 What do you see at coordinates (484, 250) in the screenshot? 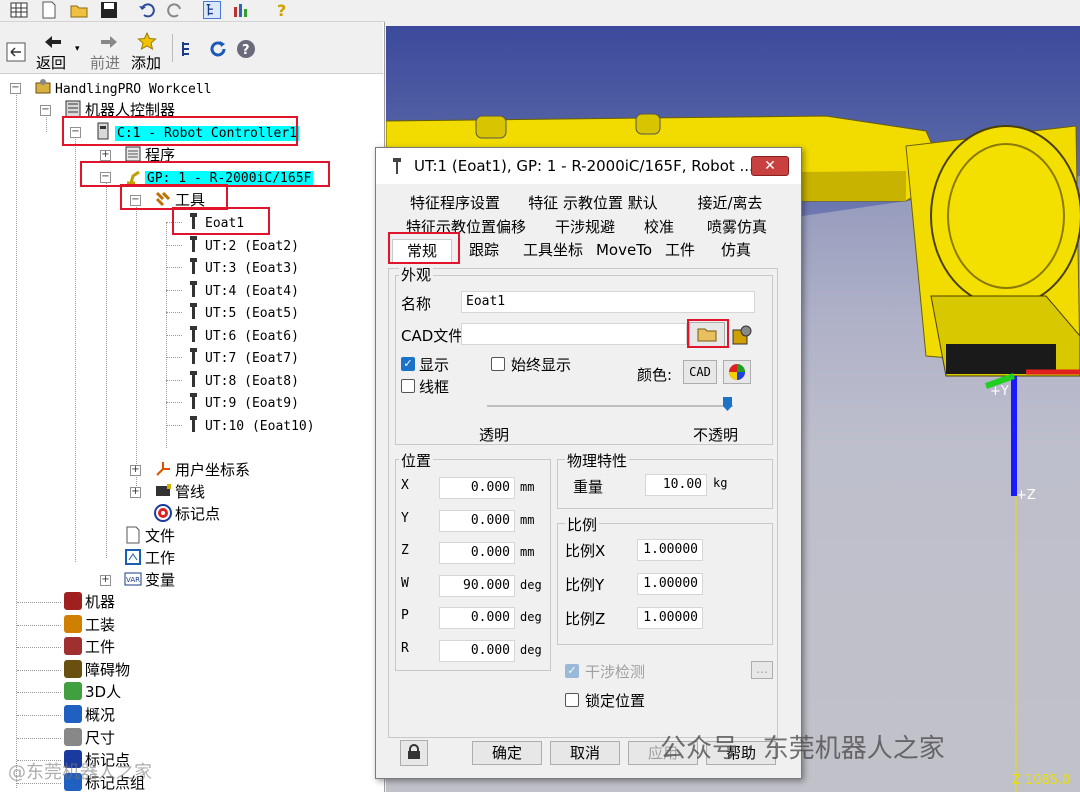
I see `row3-tab: 跟踪` at bounding box center [484, 250].